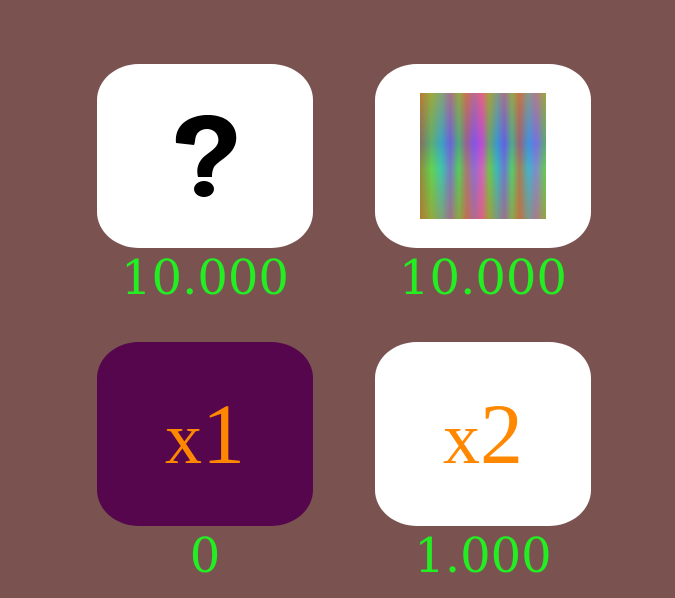 The width and height of the screenshot is (675, 598). I want to click on multiplier-x2-label: x2, so click(483, 434).